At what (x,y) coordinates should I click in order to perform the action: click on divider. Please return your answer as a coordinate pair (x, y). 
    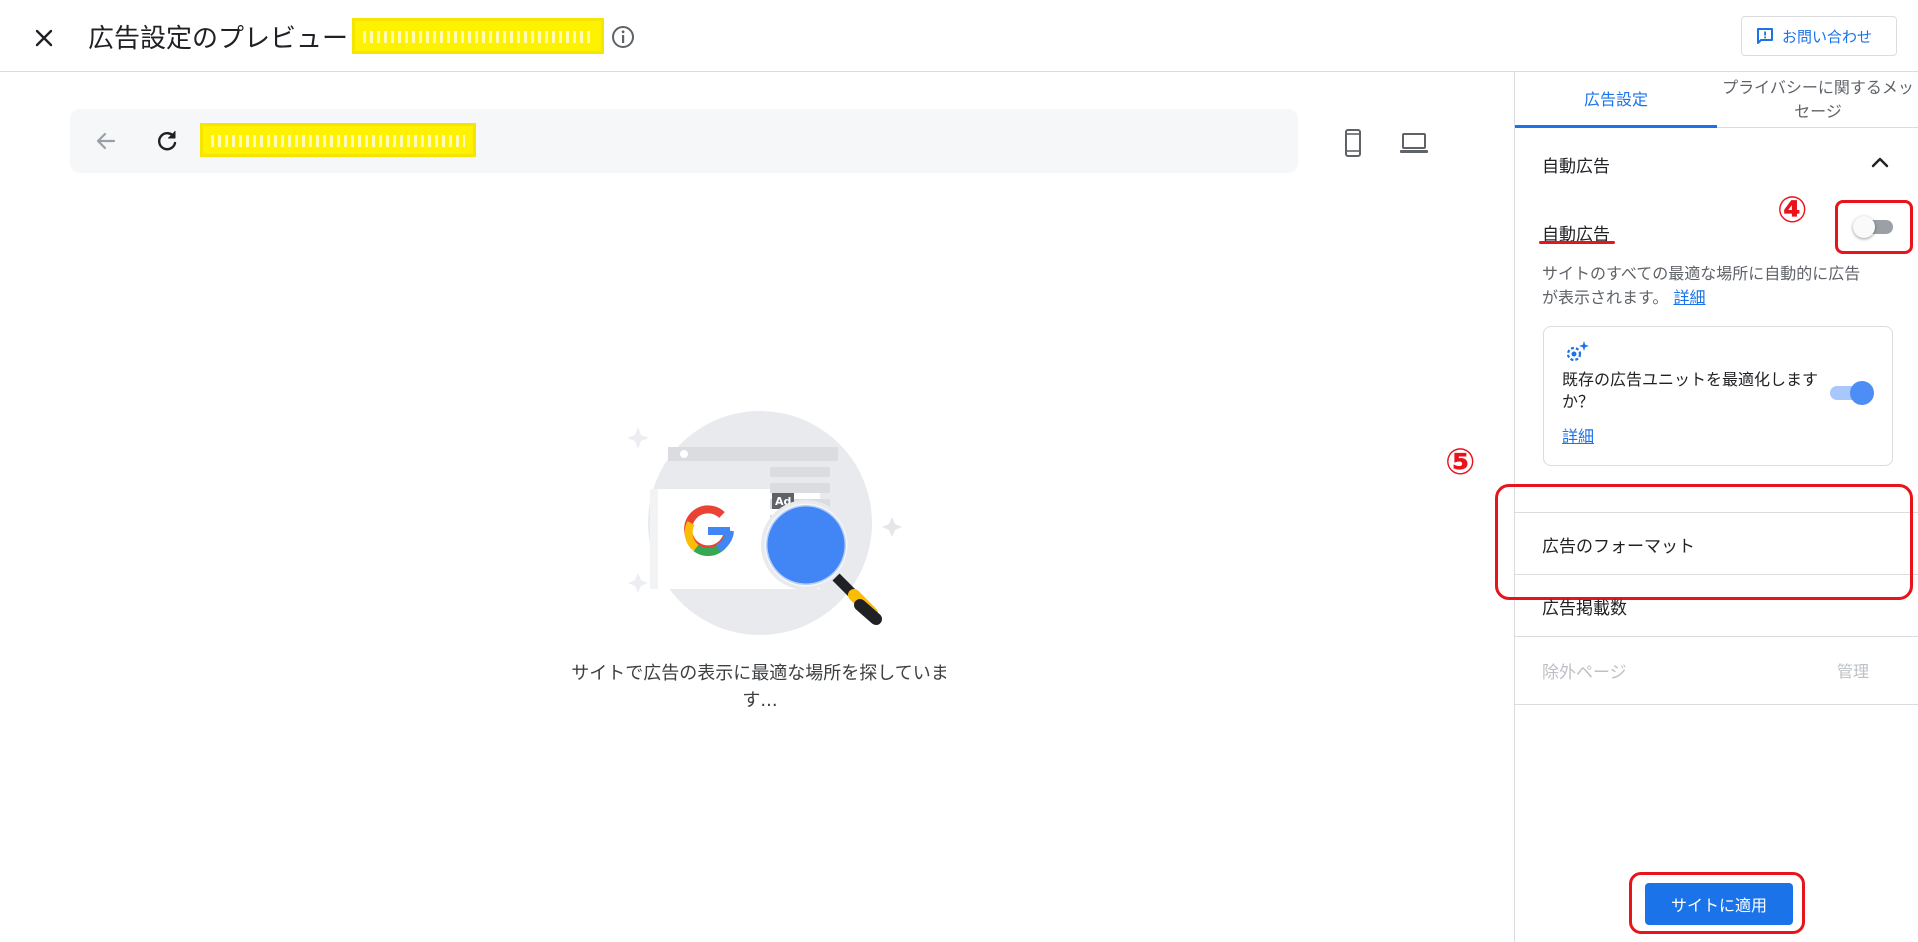
    Looking at the image, I should click on (1716, 704).